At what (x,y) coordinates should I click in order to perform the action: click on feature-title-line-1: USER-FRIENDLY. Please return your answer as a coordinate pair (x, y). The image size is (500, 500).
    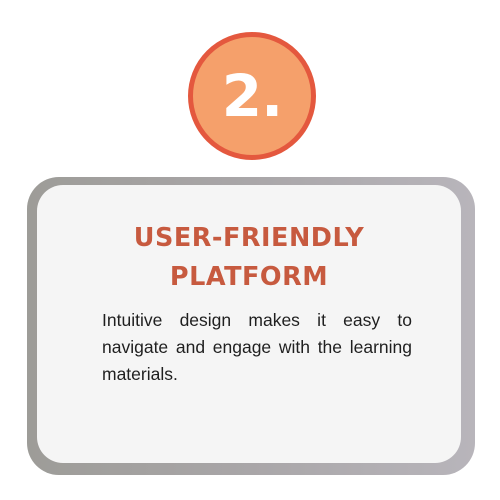
    Looking at the image, I should click on (249, 238).